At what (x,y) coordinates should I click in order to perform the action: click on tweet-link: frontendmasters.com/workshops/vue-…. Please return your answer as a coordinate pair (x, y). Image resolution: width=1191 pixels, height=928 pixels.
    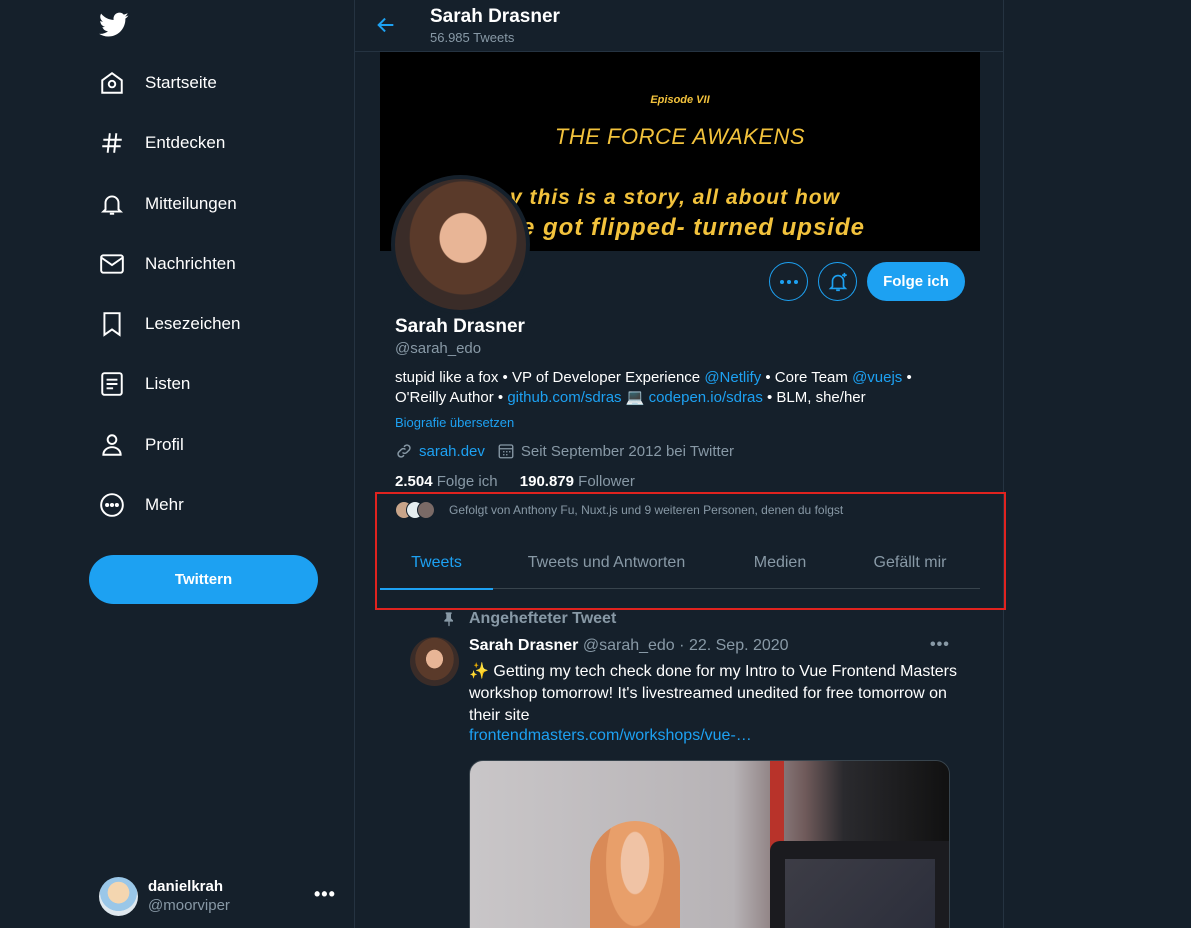
    Looking at the image, I should click on (610, 736).